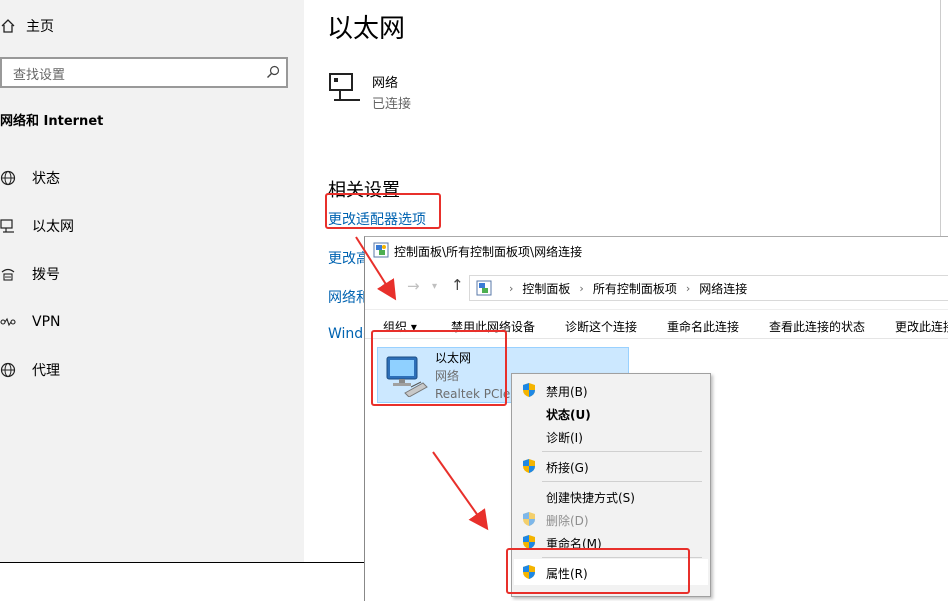 This screenshot has height=601, width=948. I want to click on sidebar-item-label: 以太网, so click(53, 227).